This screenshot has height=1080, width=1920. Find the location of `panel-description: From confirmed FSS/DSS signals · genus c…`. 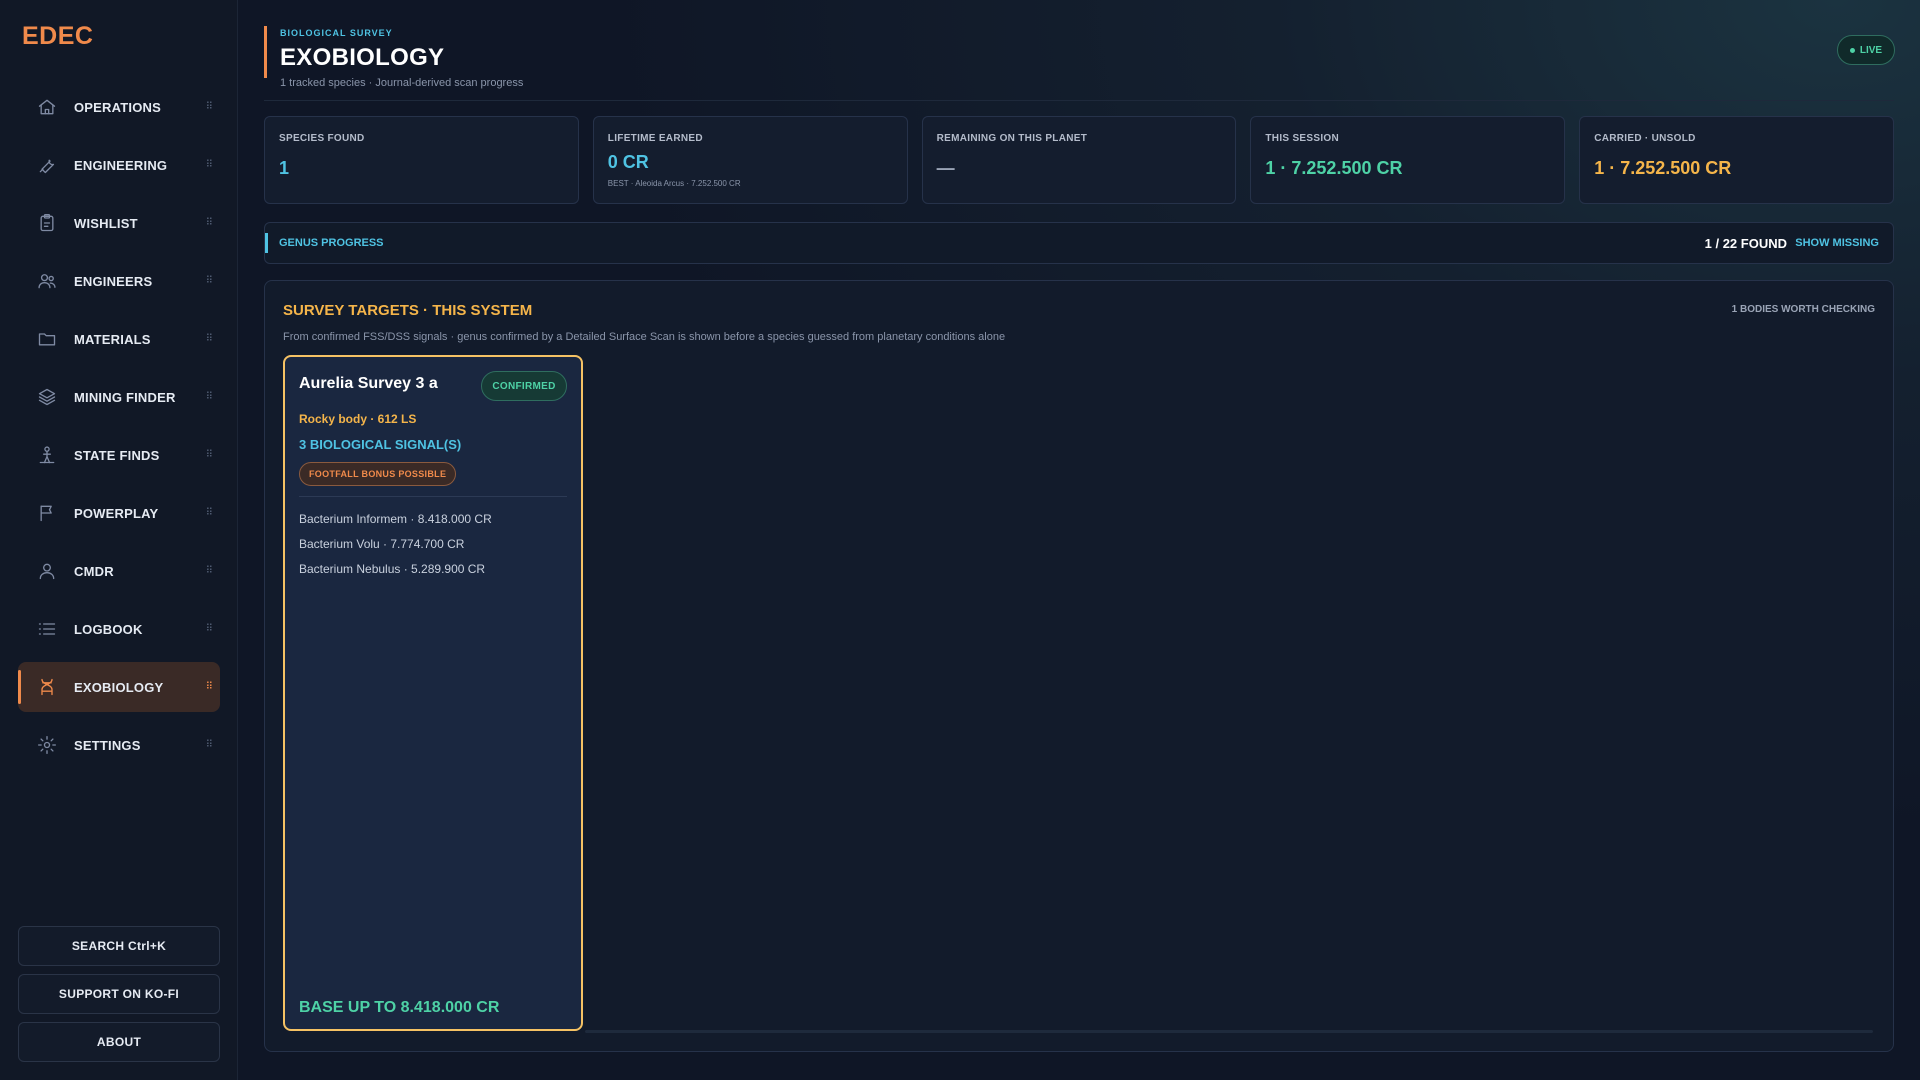

panel-description: From confirmed FSS/DSS signals · genus c… is located at coordinates (644, 337).